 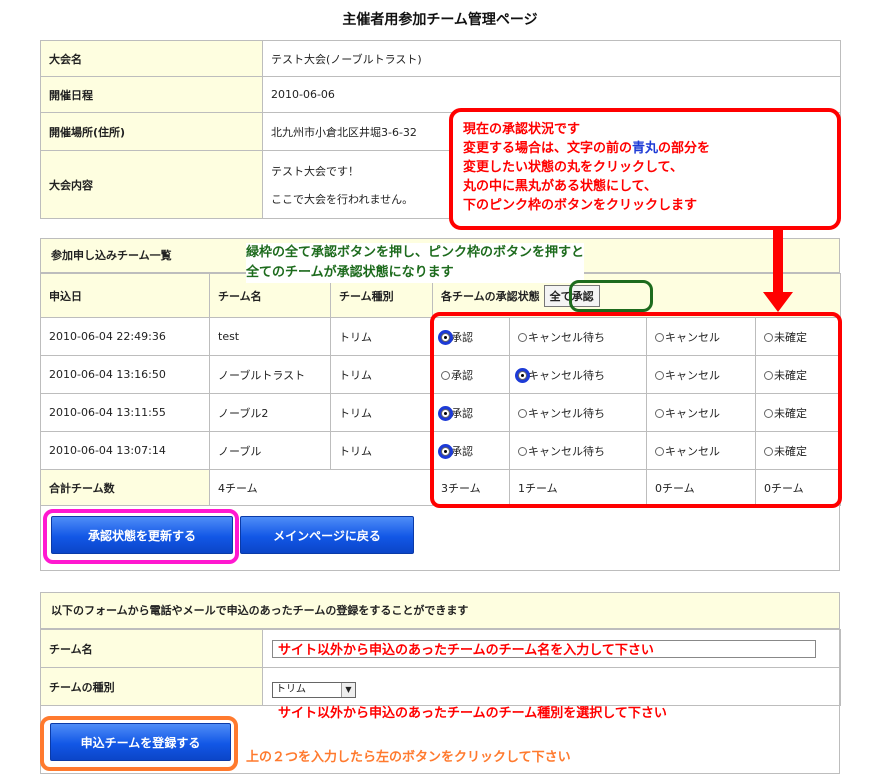 What do you see at coordinates (440, 611) in the screenshot?
I see `register-section-title: 以下のフォームから電話やメールで申込のあったチームの登録をすることができます` at bounding box center [440, 611].